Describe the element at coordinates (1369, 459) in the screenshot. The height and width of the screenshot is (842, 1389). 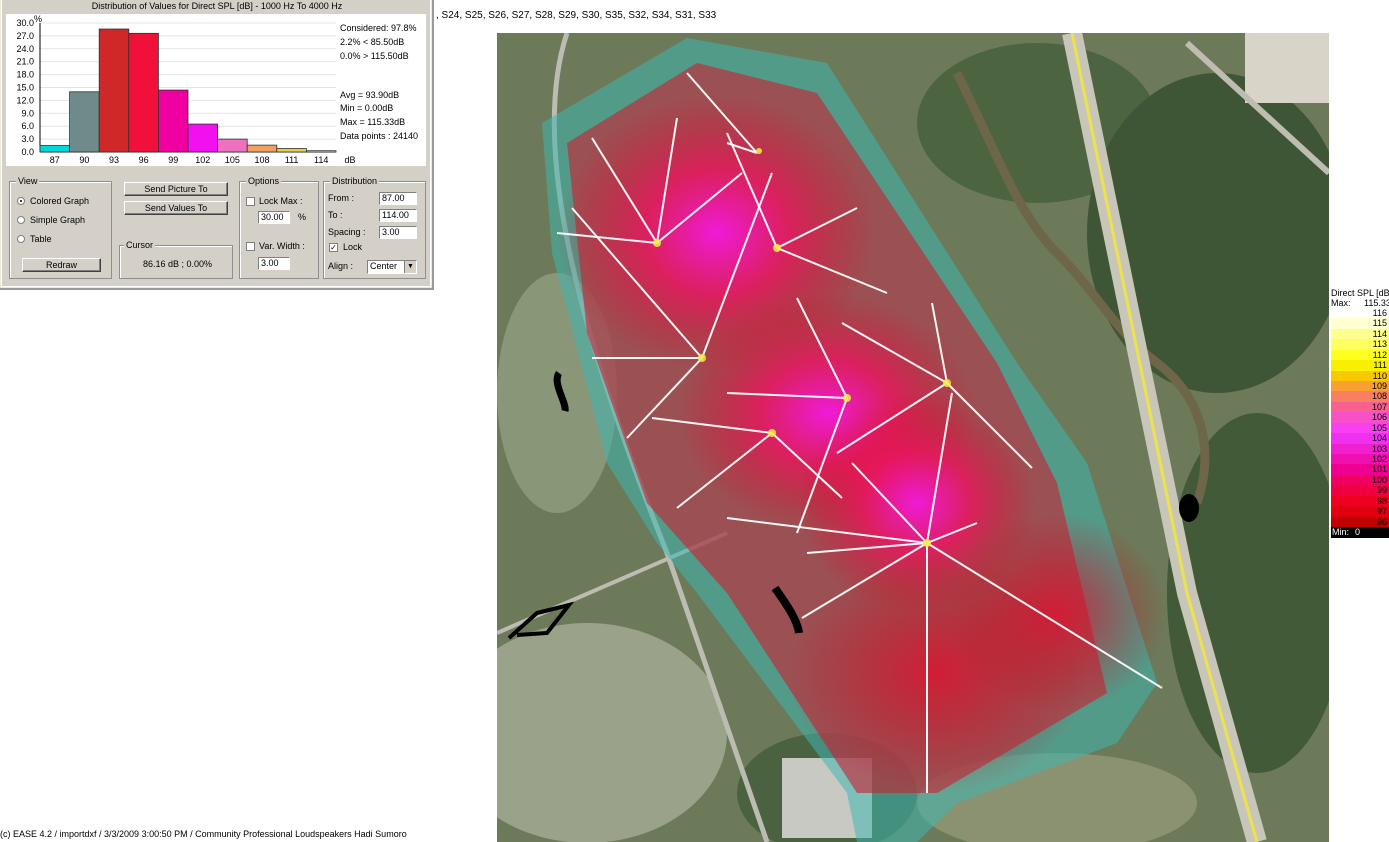
I see `legend-band-label: 102` at that location.